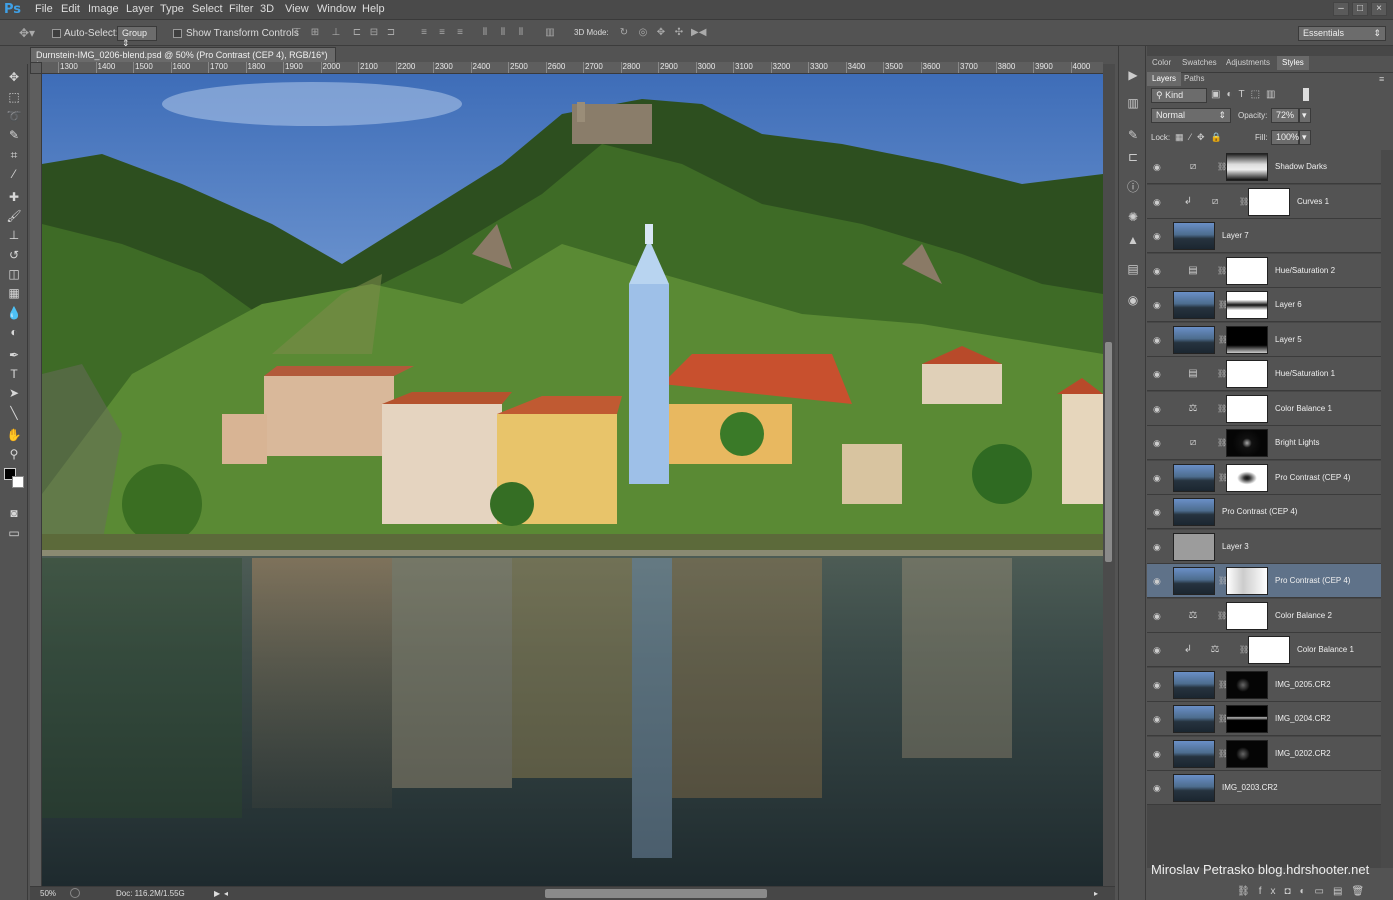 The width and height of the screenshot is (1393, 900). Describe the element at coordinates (226, 893) in the screenshot. I see `scroll-left-icon: ◂` at that location.